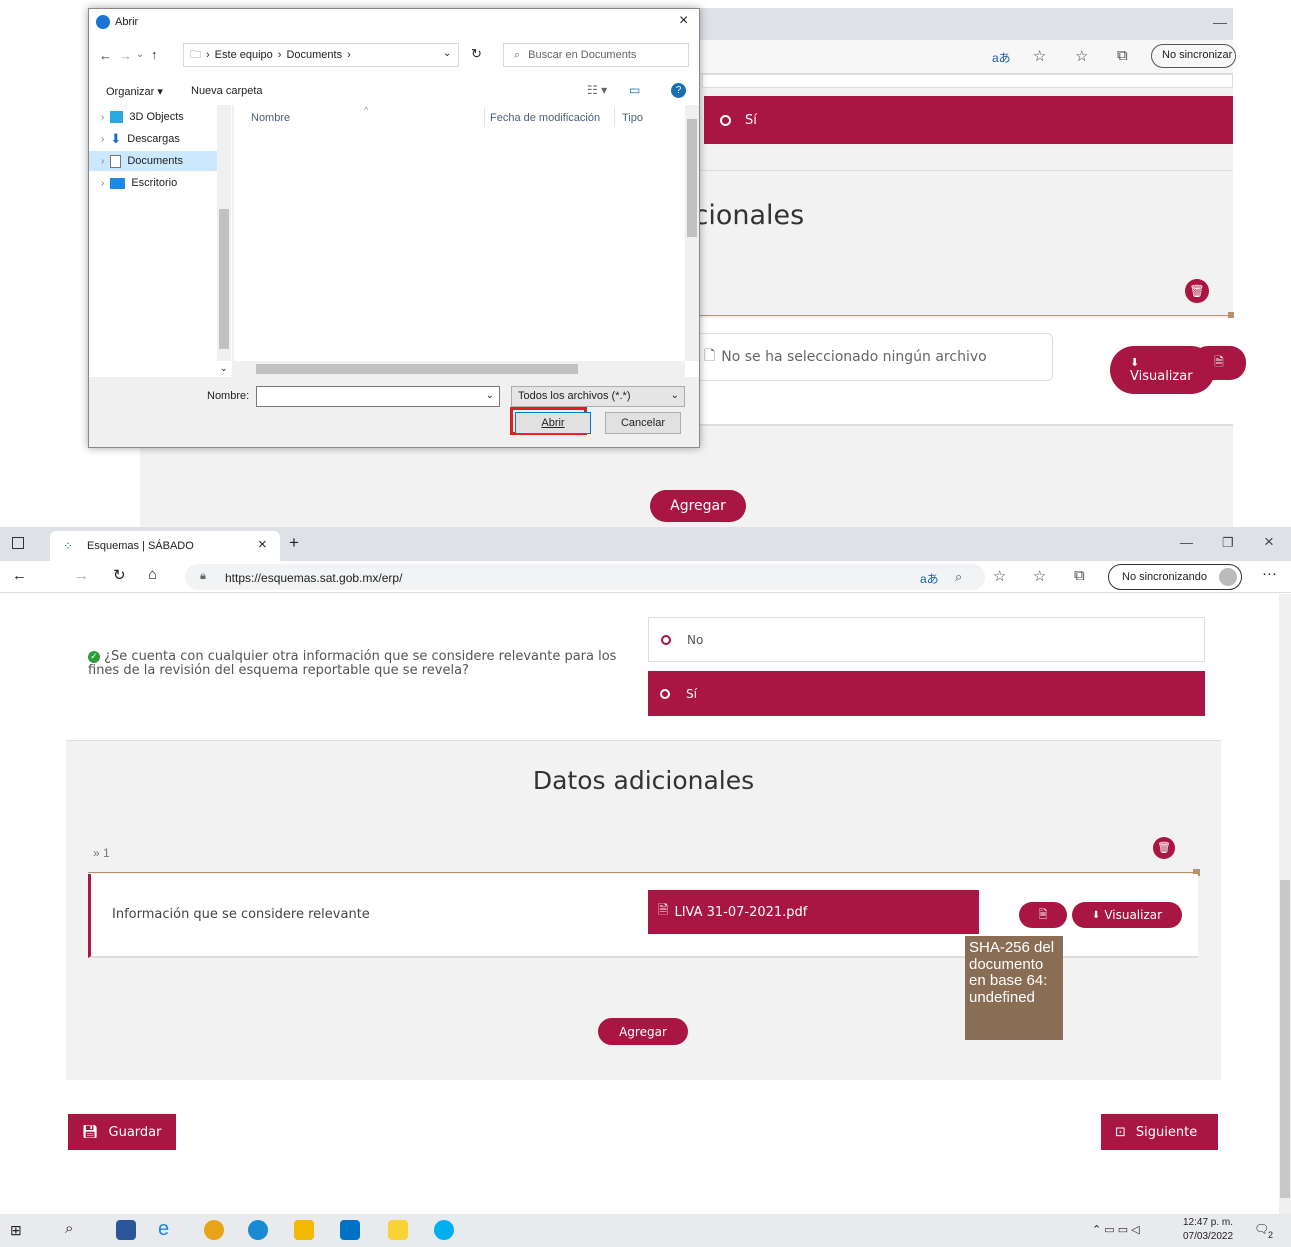 The image size is (1291, 1247). I want to click on home-icon: ⌂, so click(152, 574).